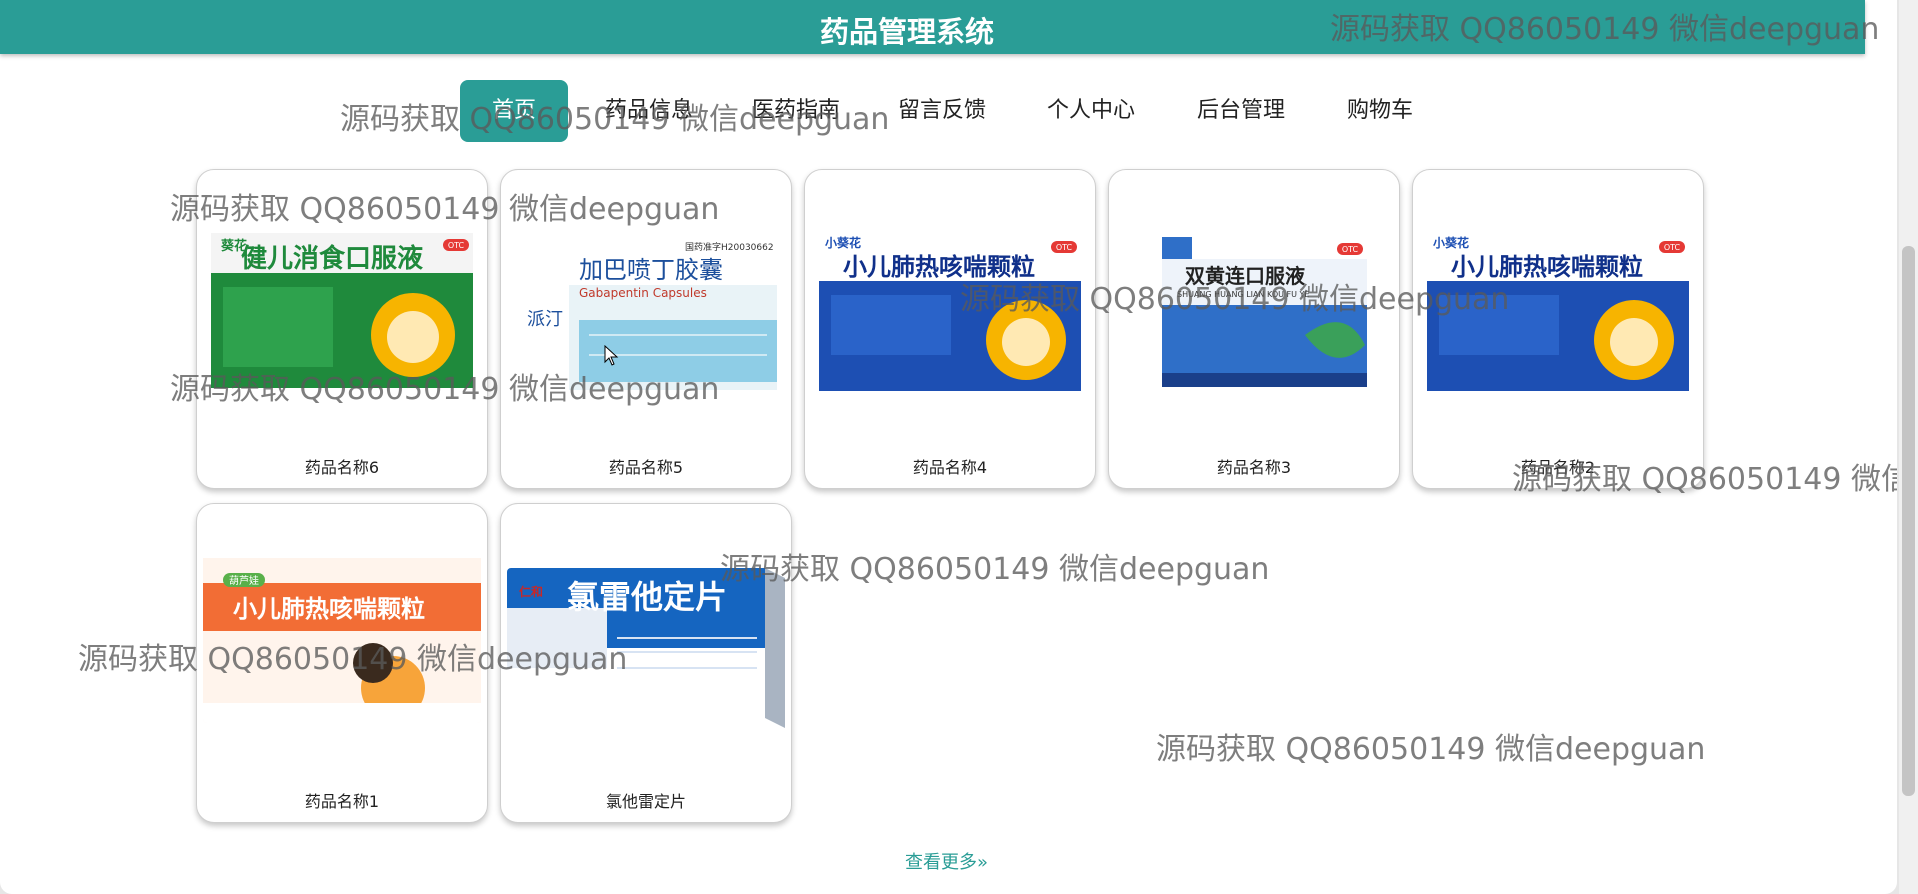 This screenshot has width=1918, height=894. I want to click on product-image: OTC 双黄连口服液 SHUANG HUANG LIAN KOU FU YE, so click(1254, 310).